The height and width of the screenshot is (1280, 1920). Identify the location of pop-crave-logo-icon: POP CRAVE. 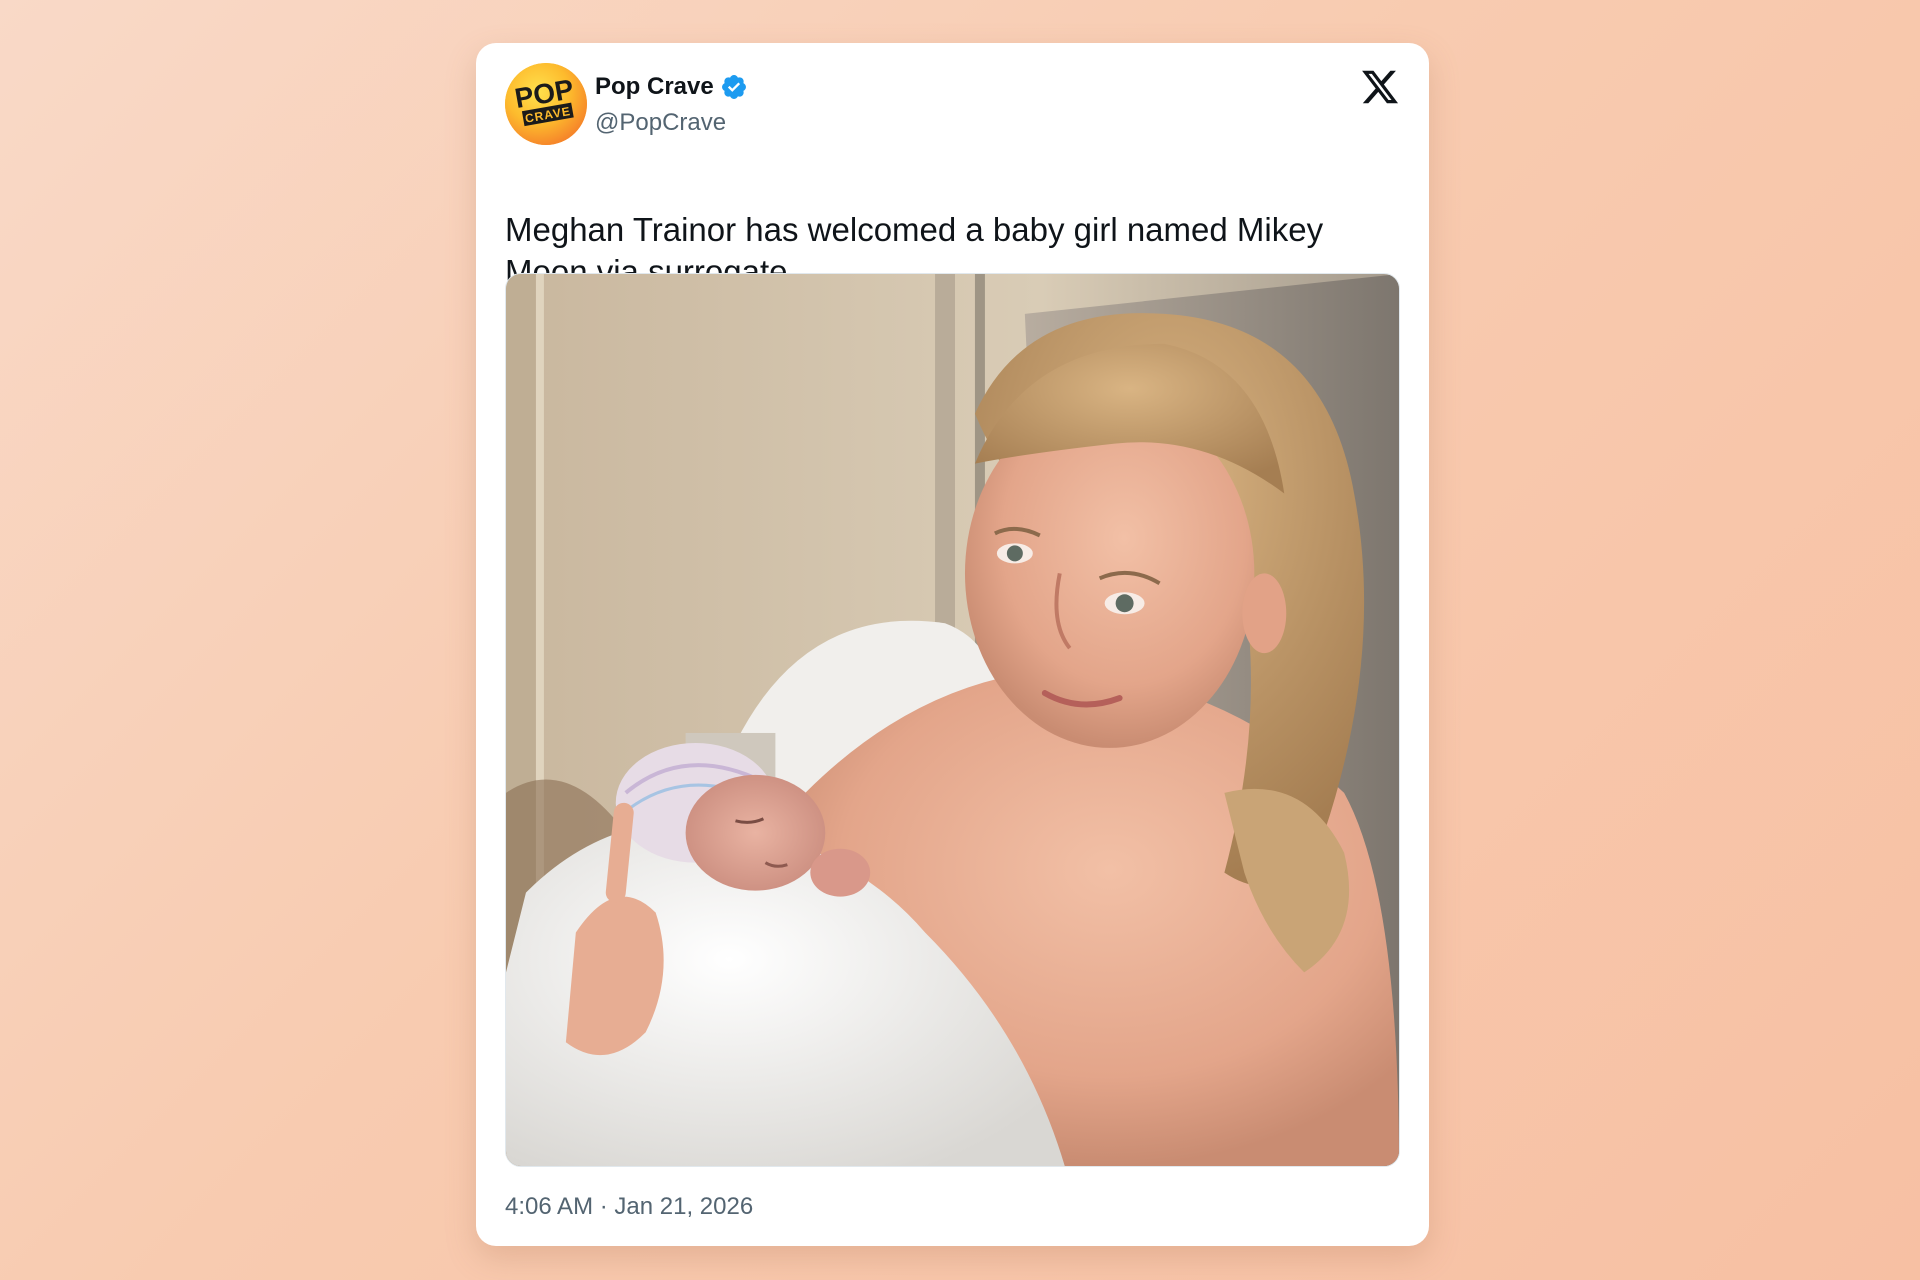
(546, 104).